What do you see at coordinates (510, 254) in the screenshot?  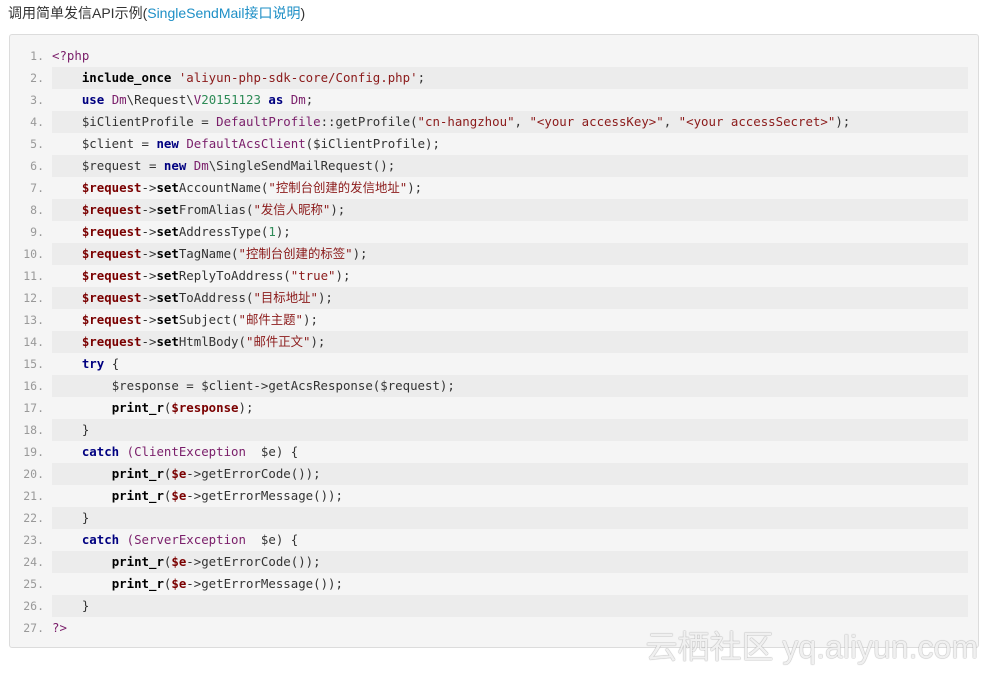 I see `code-text: $request->setTagName("控制台创建的标签");` at bounding box center [510, 254].